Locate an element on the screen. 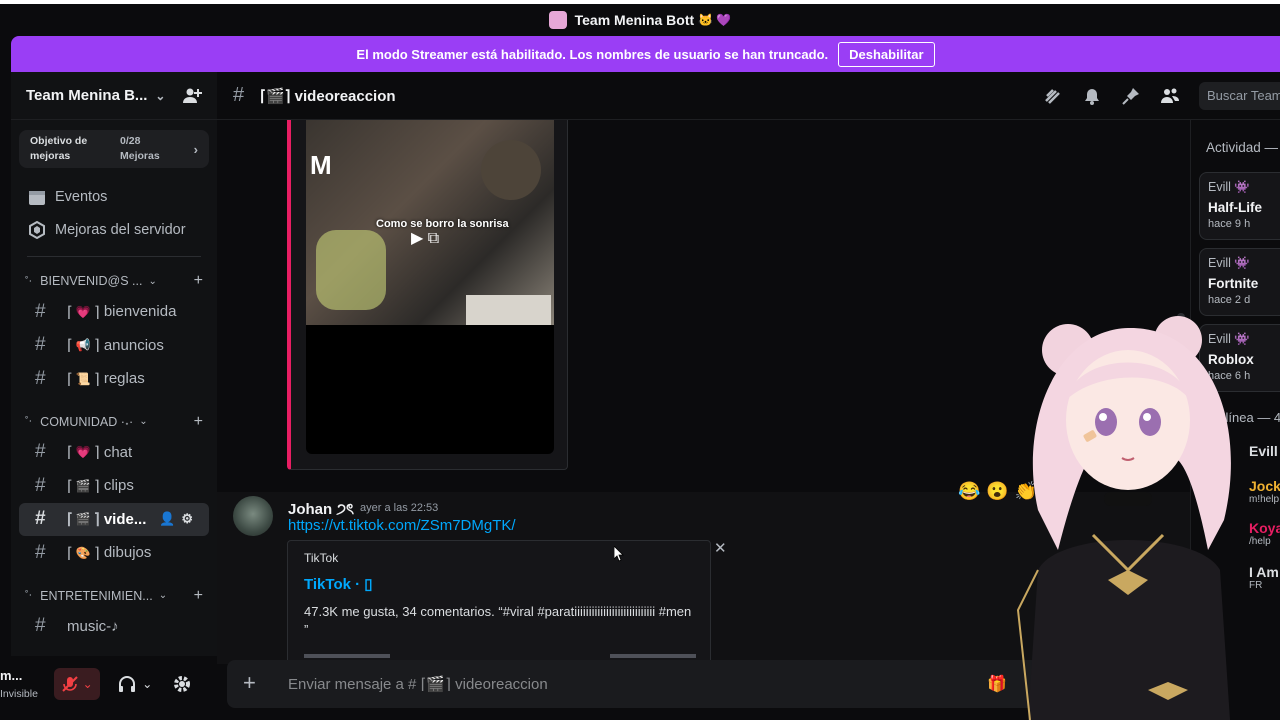  channel-emoji: 🎬 is located at coordinates (83, 519).